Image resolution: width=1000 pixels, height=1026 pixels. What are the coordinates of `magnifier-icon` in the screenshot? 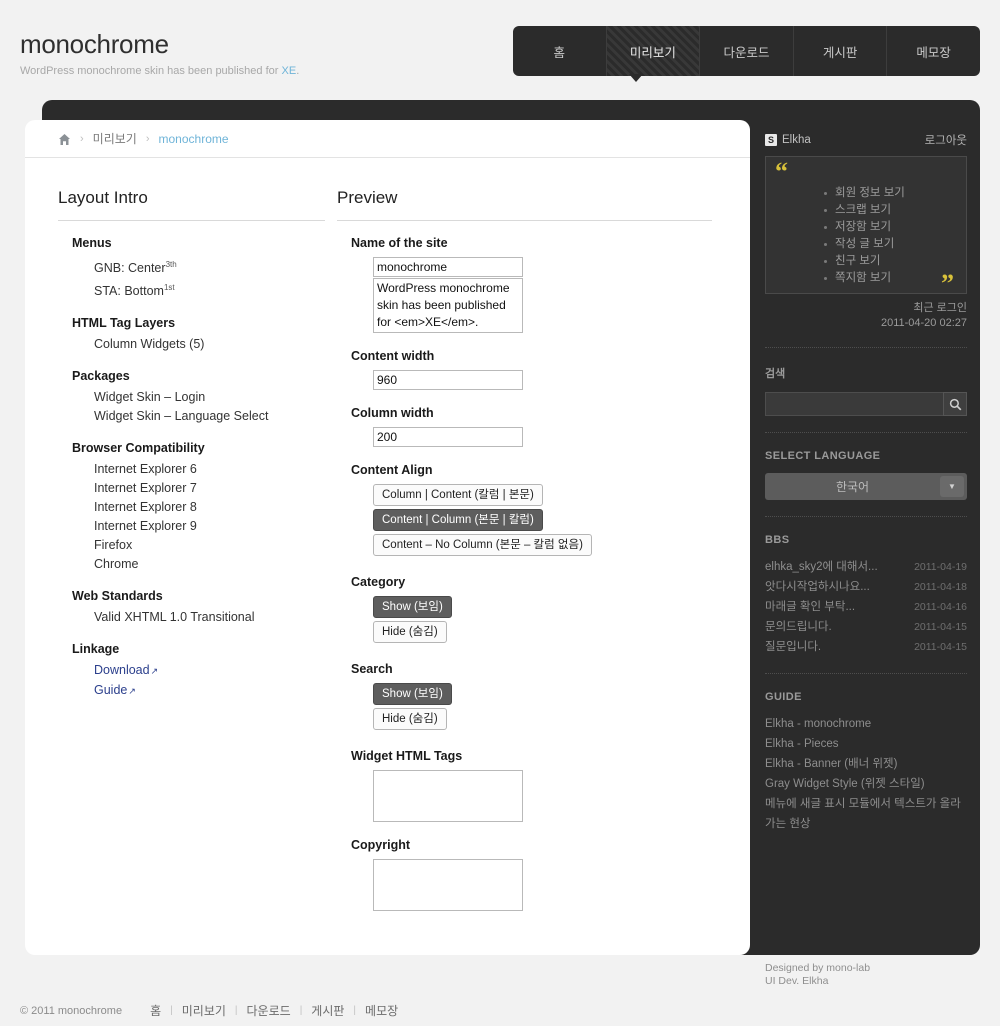 It's located at (955, 404).